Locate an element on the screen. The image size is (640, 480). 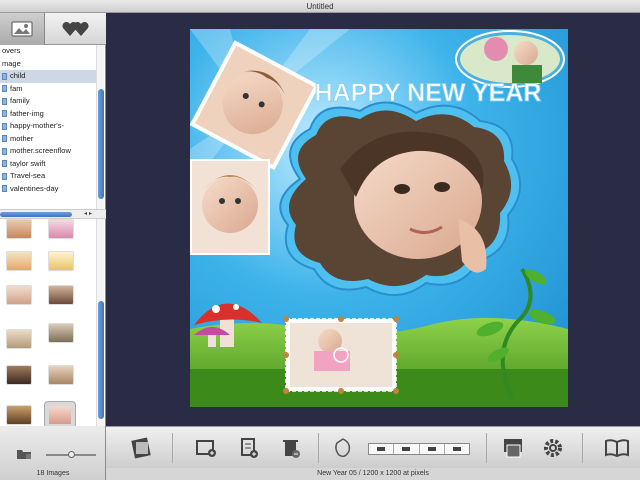
cards-button is located at coordinates (513, 448).